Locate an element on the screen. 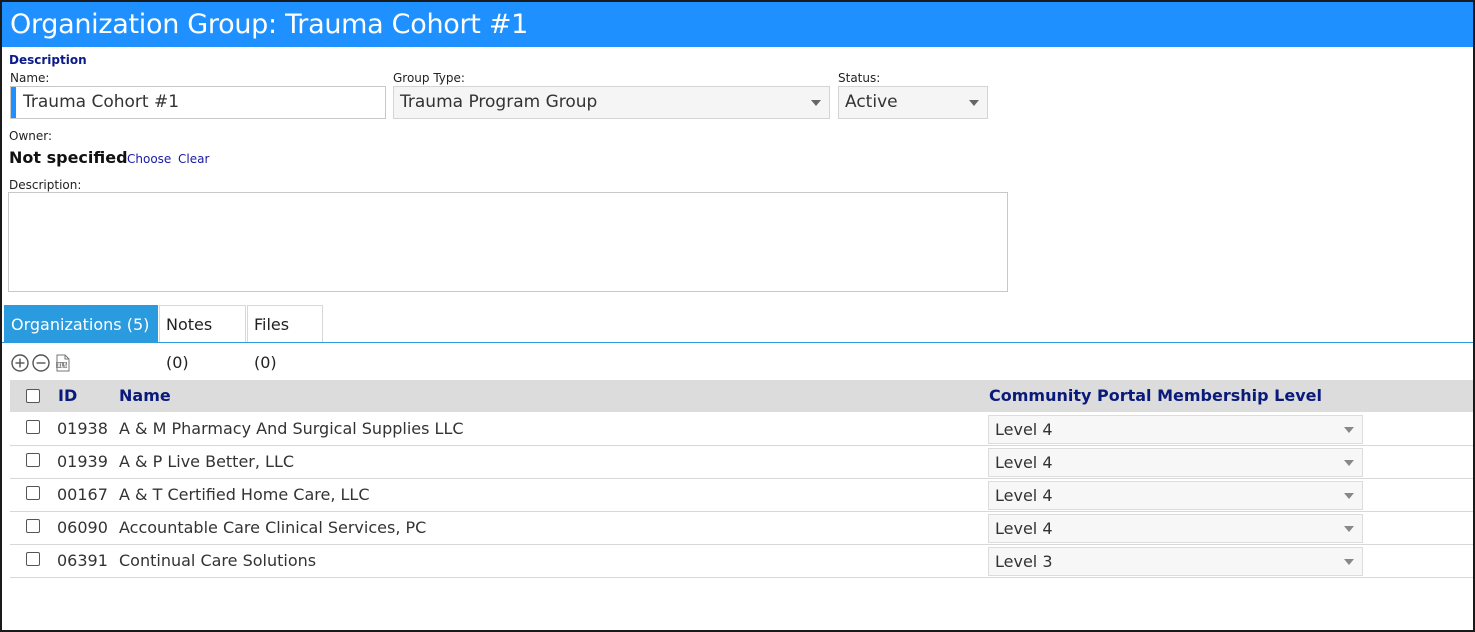  row-id: 06391 is located at coordinates (82, 560).